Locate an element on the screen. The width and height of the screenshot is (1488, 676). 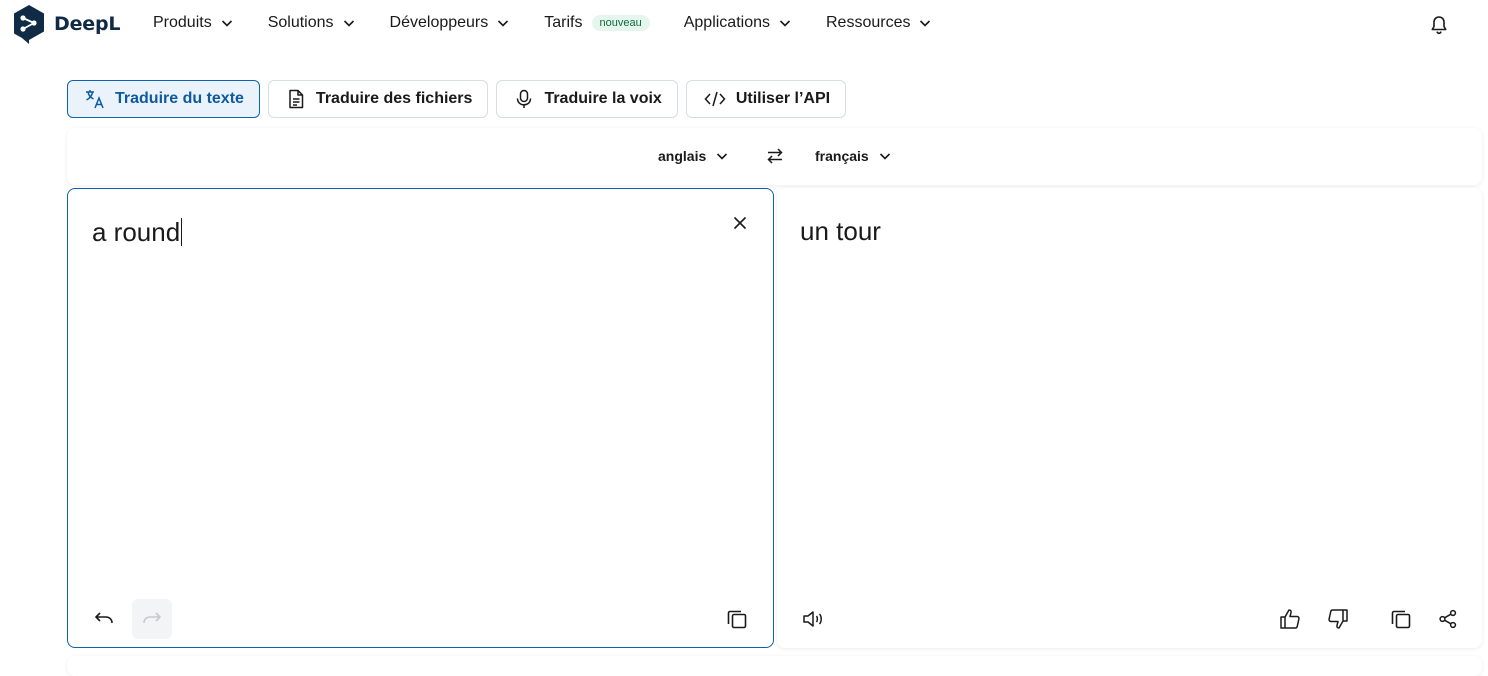
tab-translate-text: Traduire du texte is located at coordinates (163, 99).